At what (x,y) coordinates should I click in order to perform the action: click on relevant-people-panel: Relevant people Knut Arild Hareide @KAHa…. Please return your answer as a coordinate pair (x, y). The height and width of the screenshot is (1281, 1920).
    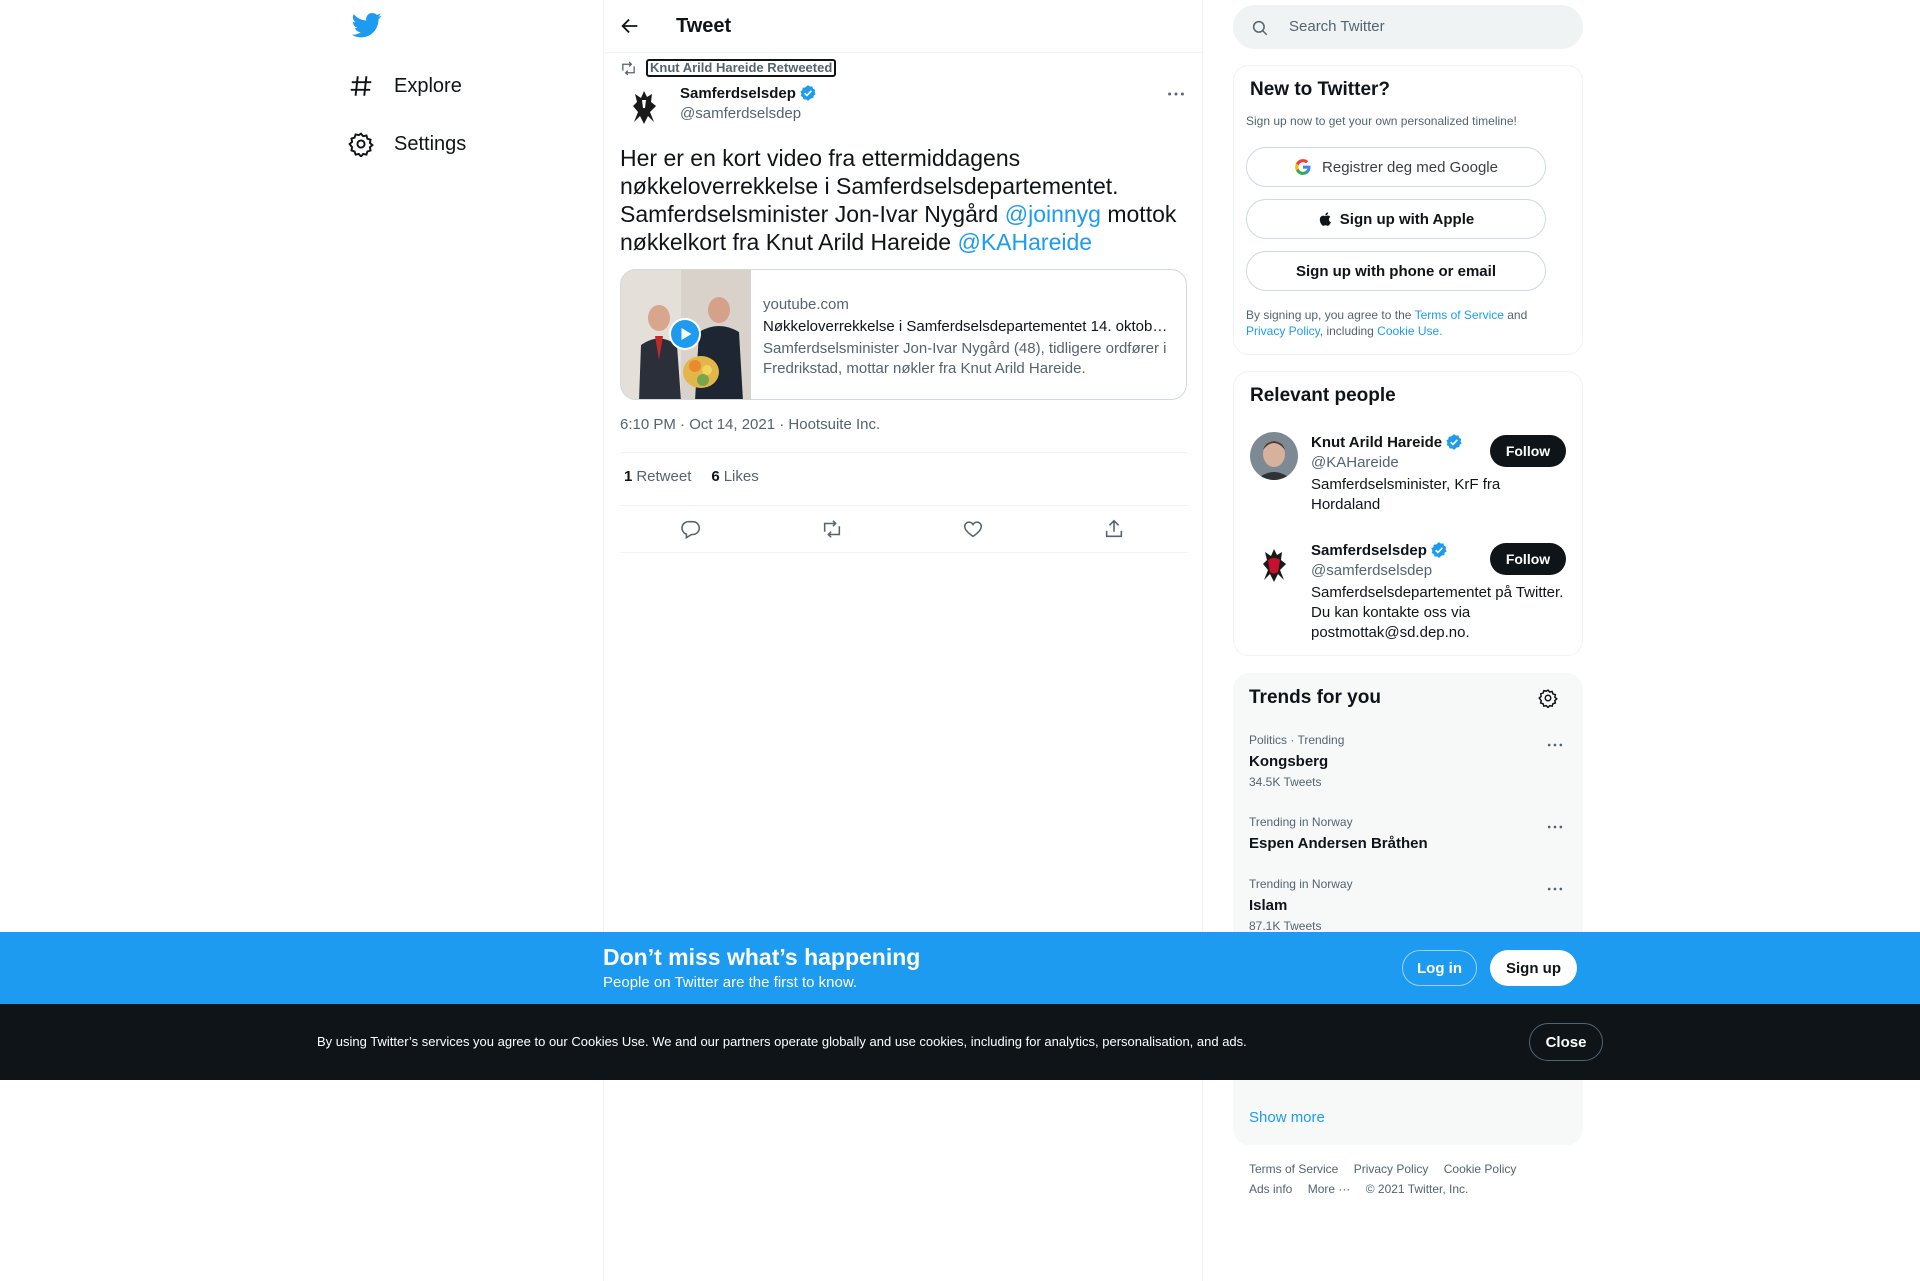
    Looking at the image, I should click on (1408, 513).